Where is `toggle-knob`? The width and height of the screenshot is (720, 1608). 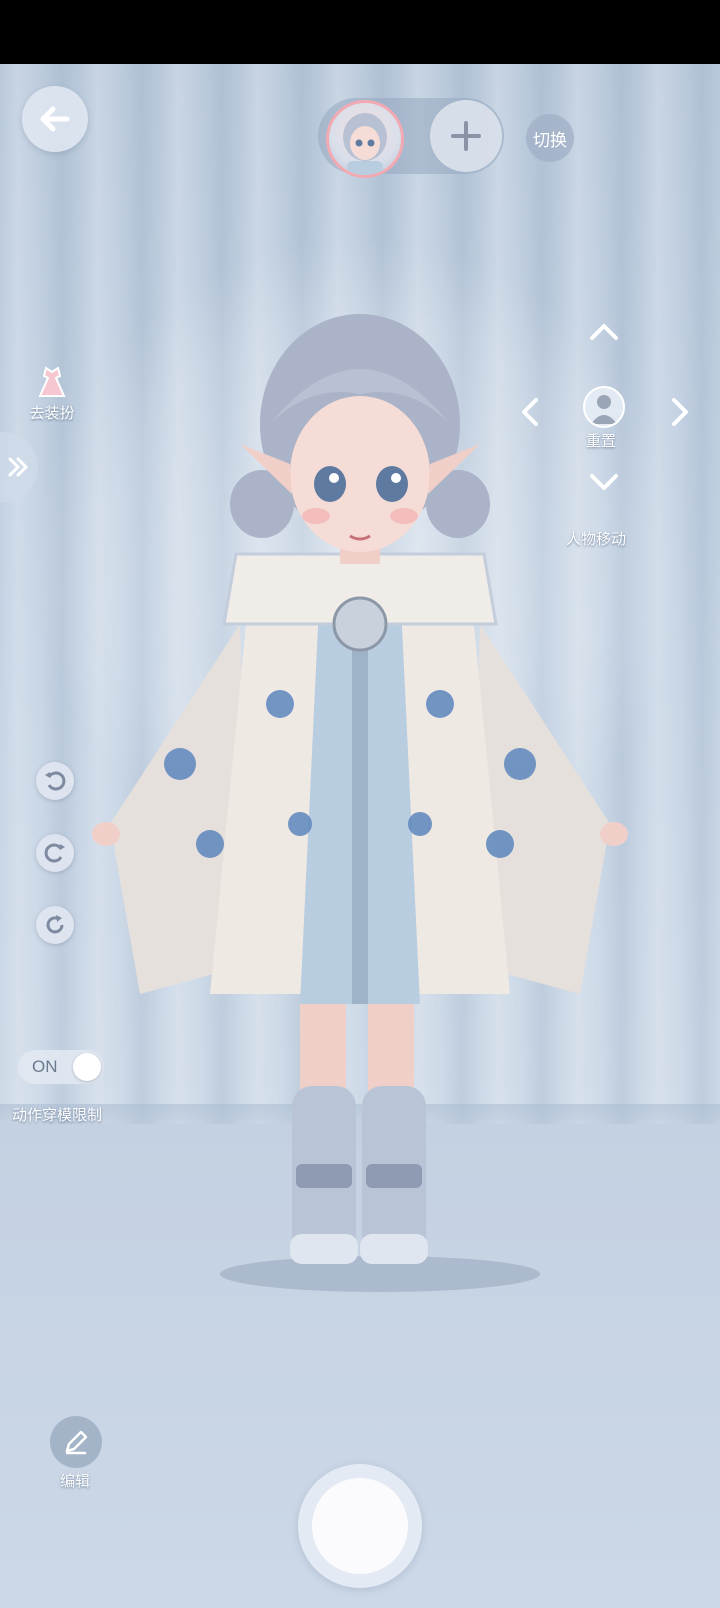
toggle-knob is located at coordinates (87, 1067).